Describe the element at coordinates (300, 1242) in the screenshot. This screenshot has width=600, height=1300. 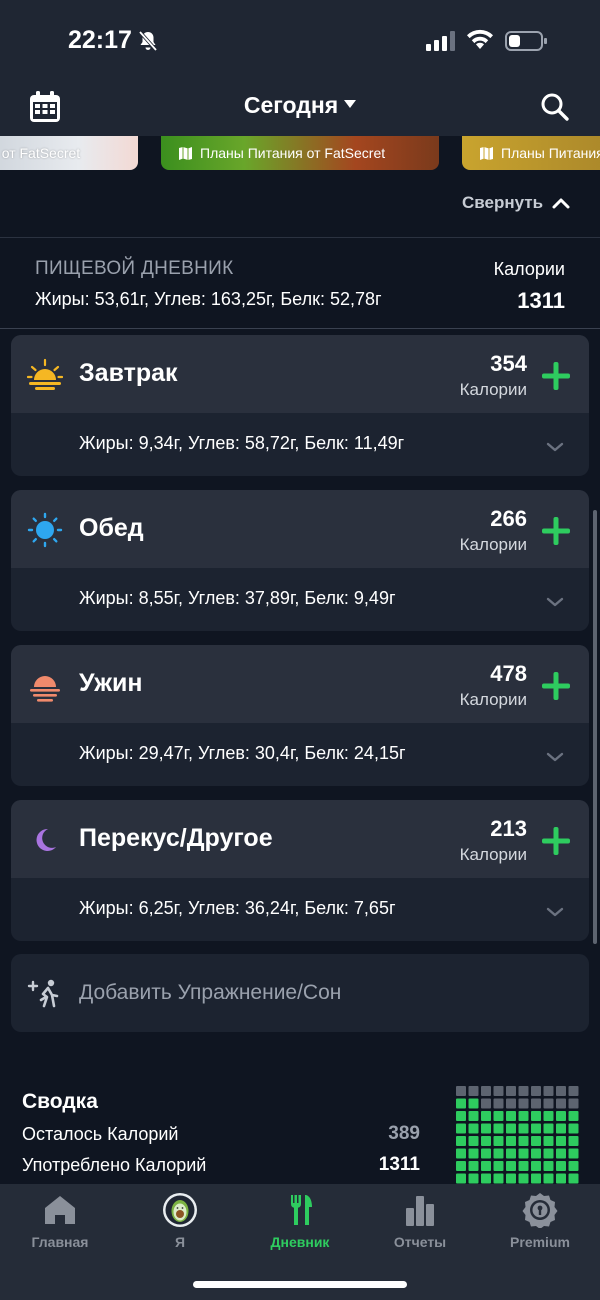
I see `tab-label: Дневник` at that location.